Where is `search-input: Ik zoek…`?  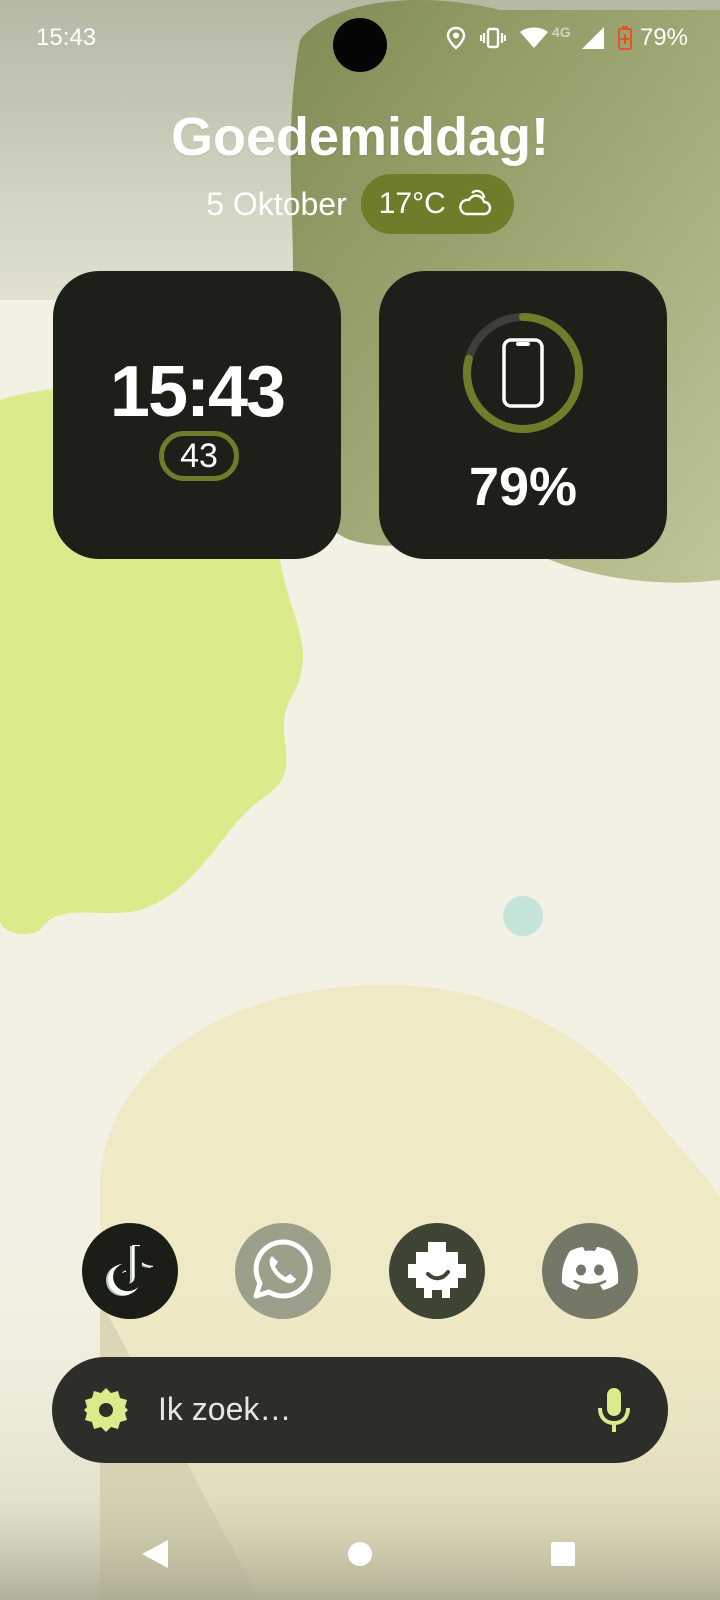 search-input: Ik zoek… is located at coordinates (224, 1409).